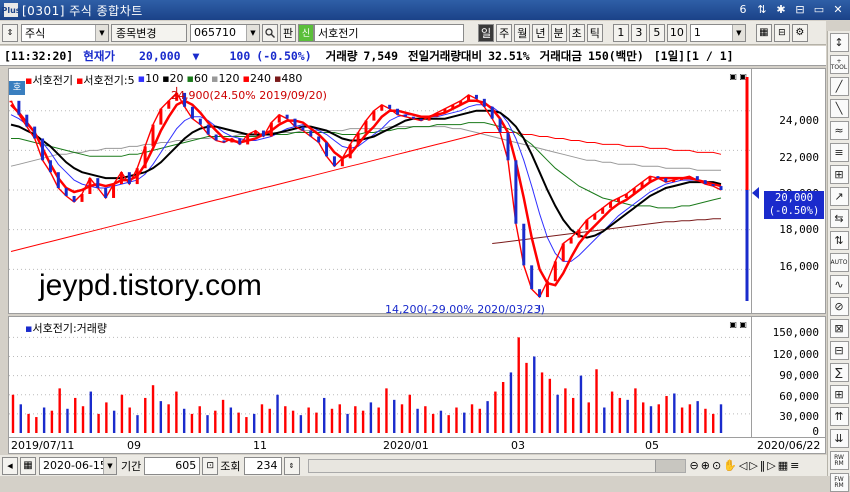 Image resolution: width=850 pixels, height=492 pixels. Describe the element at coordinates (839, 240) in the screenshot. I see `updown-icon: ⇅` at that location.